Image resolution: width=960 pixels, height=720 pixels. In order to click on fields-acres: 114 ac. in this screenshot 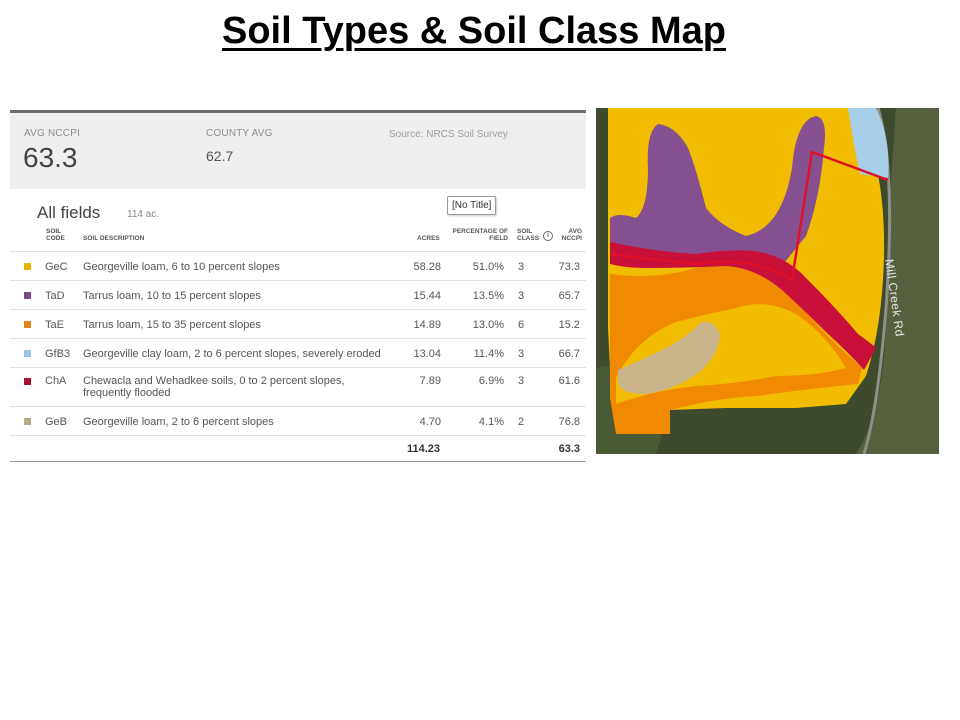, I will do `click(143, 214)`.